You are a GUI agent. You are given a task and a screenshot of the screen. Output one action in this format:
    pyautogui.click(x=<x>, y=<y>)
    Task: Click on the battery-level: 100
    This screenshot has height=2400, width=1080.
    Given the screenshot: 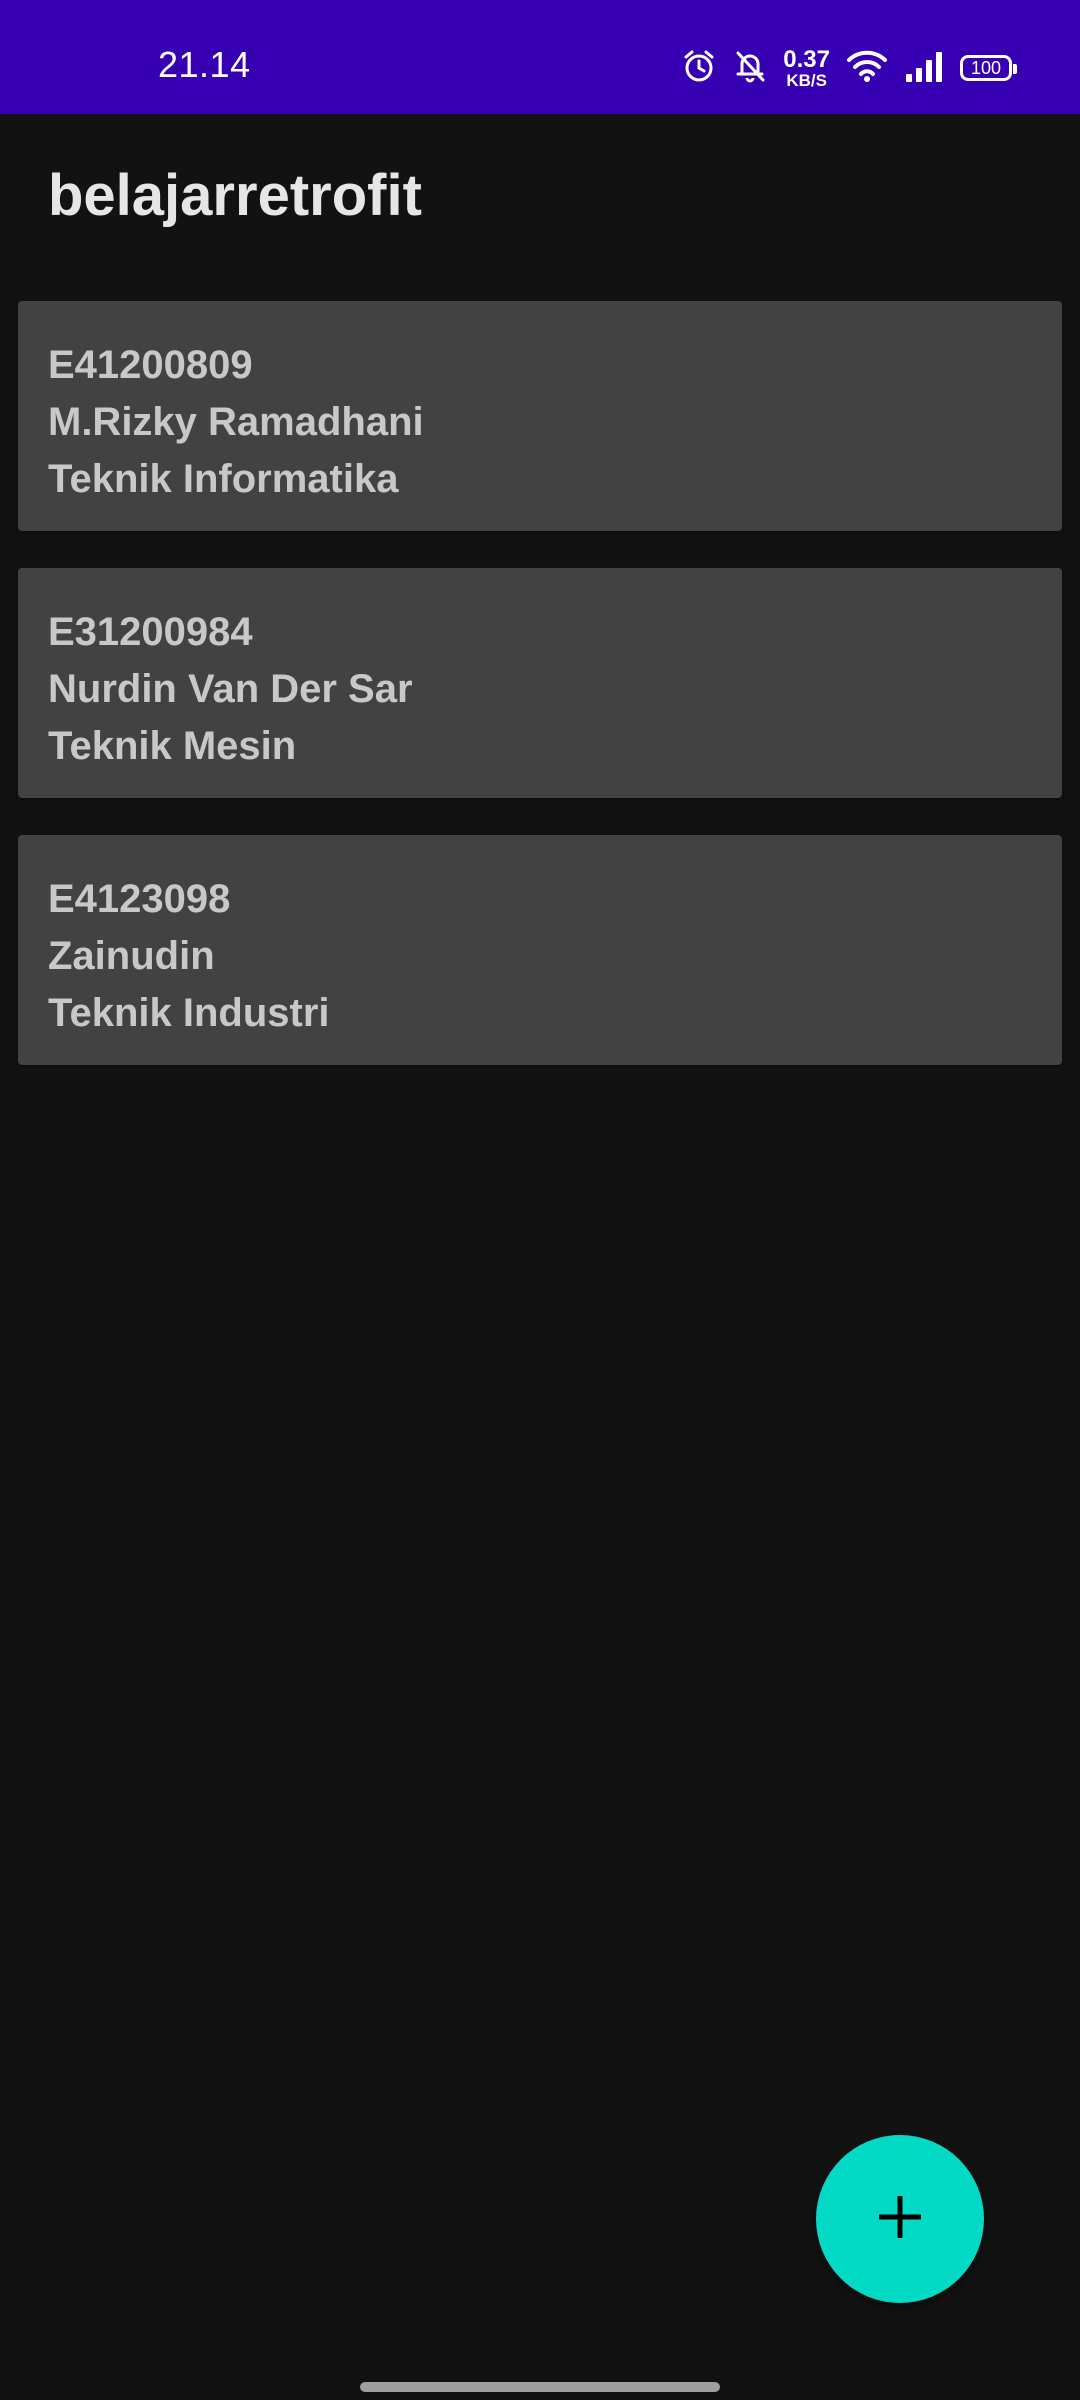 What is the action you would take?
    pyautogui.click(x=986, y=67)
    